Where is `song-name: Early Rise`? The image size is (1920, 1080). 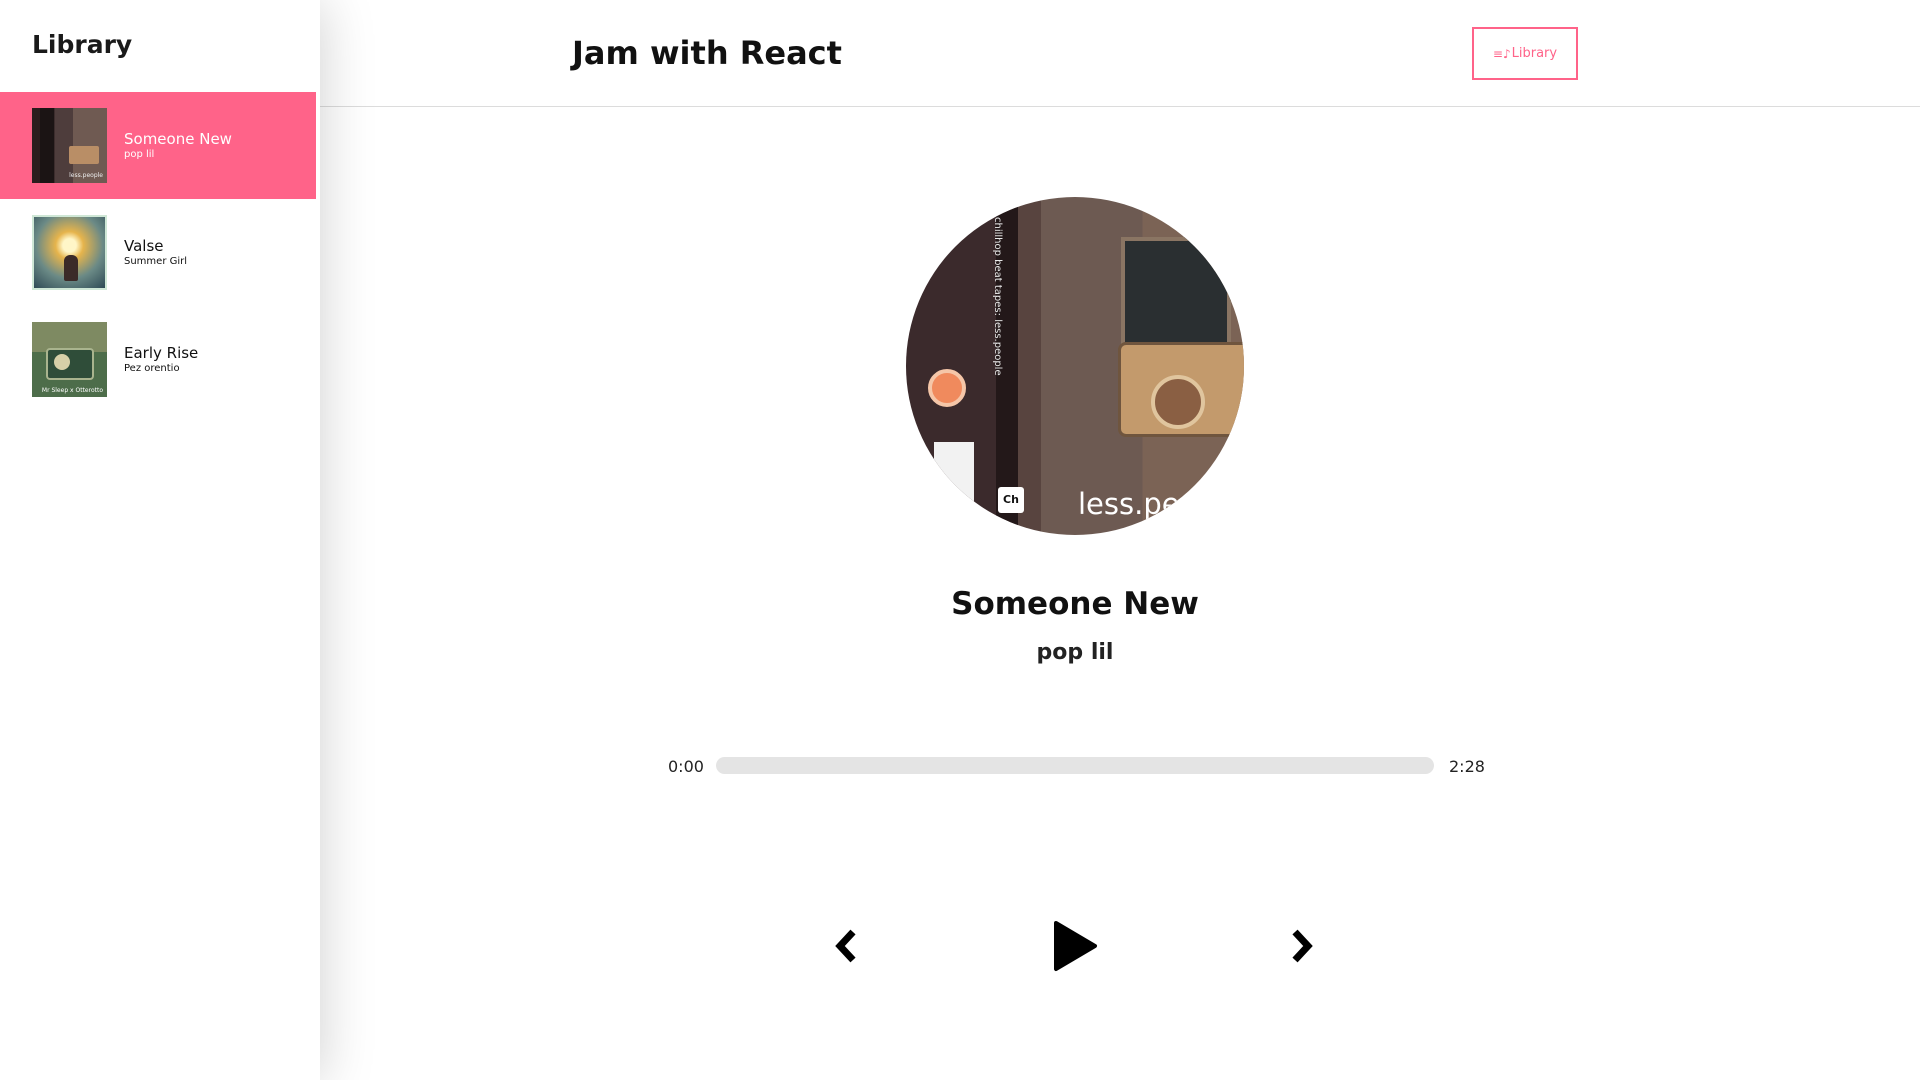 song-name: Early Rise is located at coordinates (161, 353).